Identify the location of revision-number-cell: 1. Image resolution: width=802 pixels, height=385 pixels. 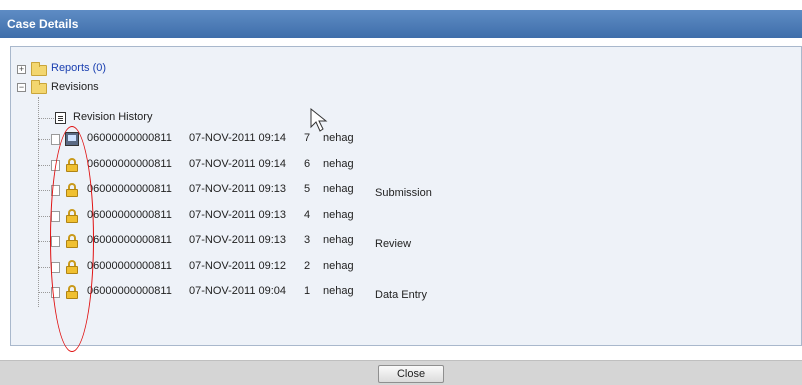
(307, 291).